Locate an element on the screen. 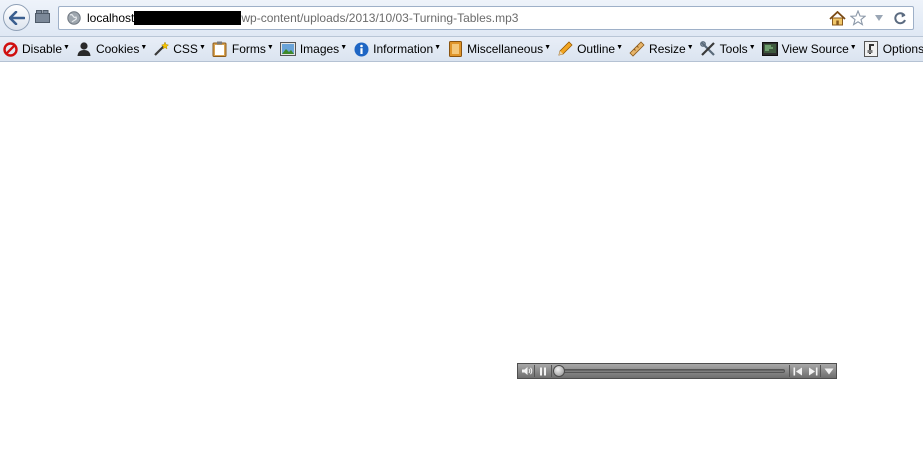 This screenshot has height=460, width=923. options-icon is located at coordinates (871, 49).